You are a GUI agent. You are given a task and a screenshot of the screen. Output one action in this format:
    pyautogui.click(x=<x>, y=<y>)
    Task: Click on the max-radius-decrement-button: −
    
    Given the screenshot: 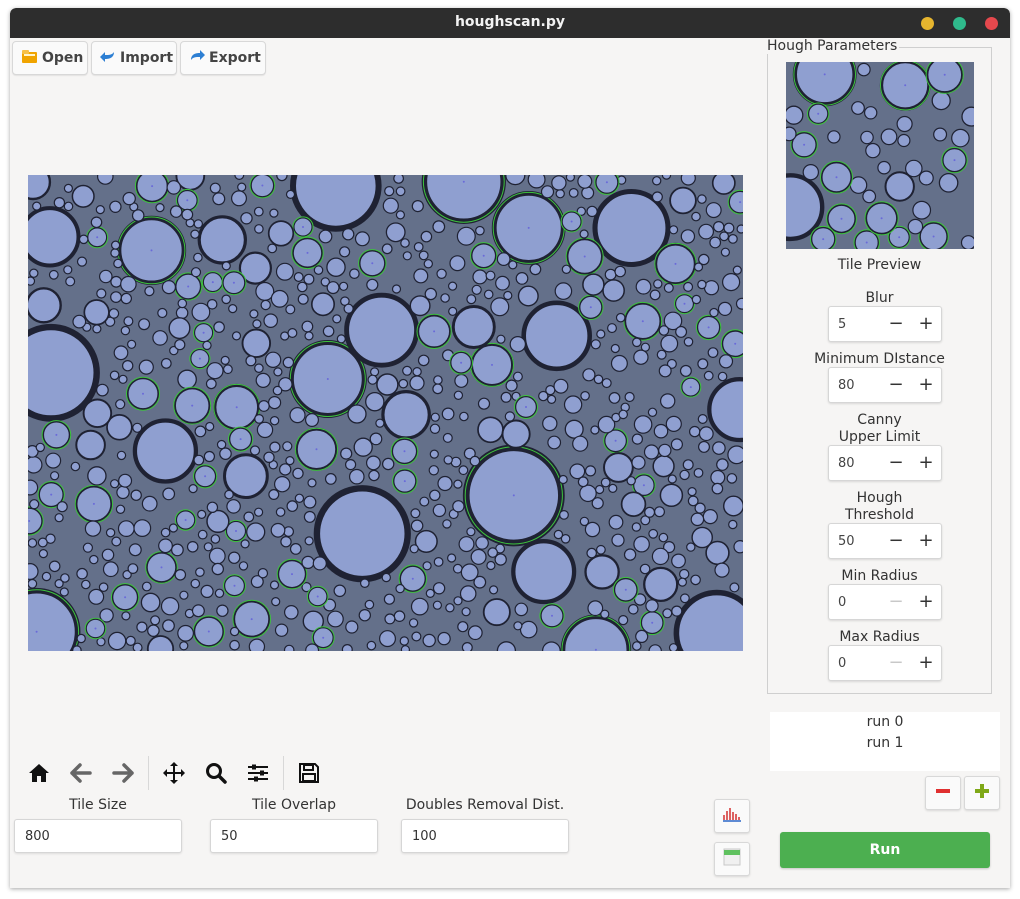 What is the action you would take?
    pyautogui.click(x=896, y=663)
    